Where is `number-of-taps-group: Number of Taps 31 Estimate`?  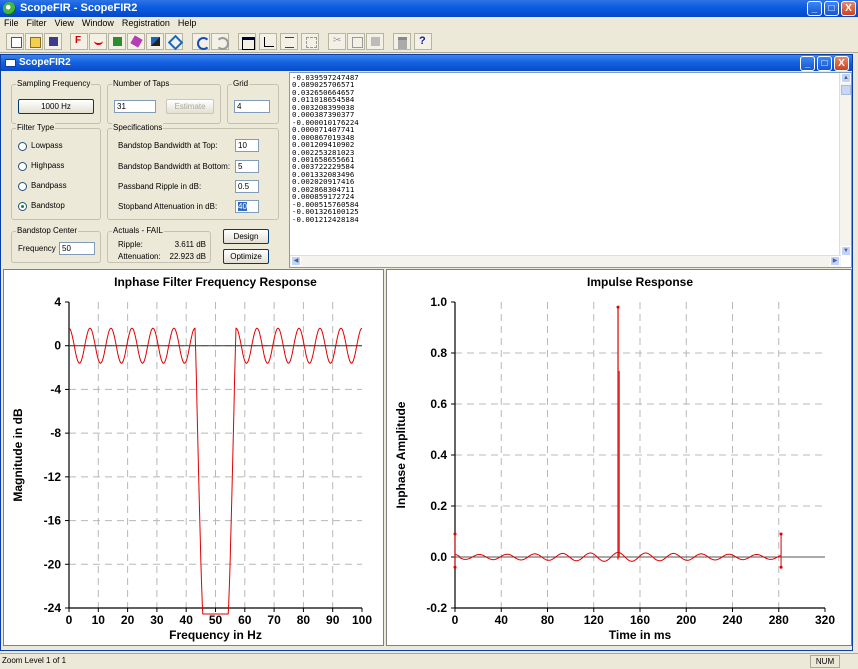
number-of-taps-group: Number of Taps 31 Estimate is located at coordinates (164, 101).